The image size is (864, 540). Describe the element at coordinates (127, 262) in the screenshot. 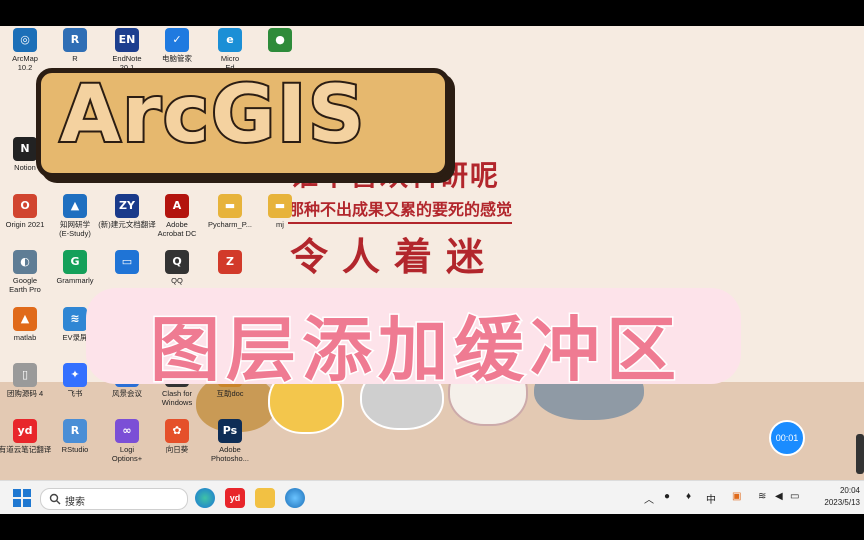

I see `monitor-icon: ▭` at that location.